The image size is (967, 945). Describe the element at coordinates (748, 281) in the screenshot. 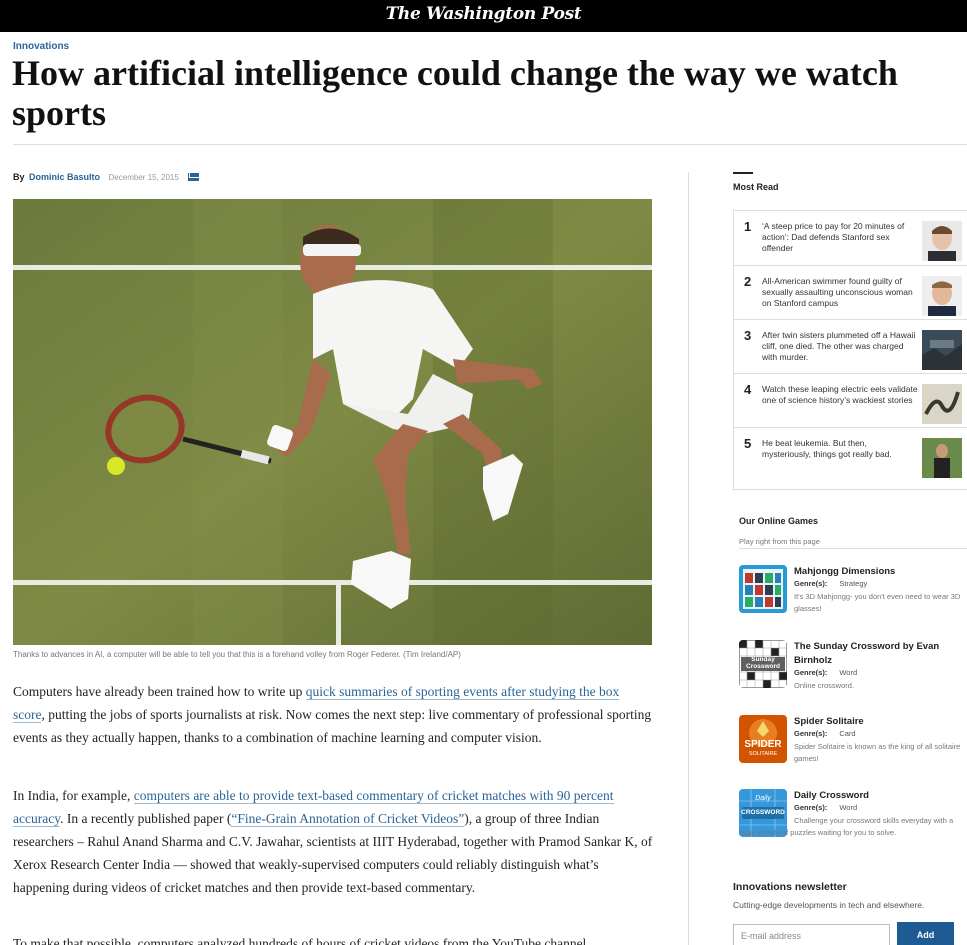

I see `most-read-rank: 2` at that location.